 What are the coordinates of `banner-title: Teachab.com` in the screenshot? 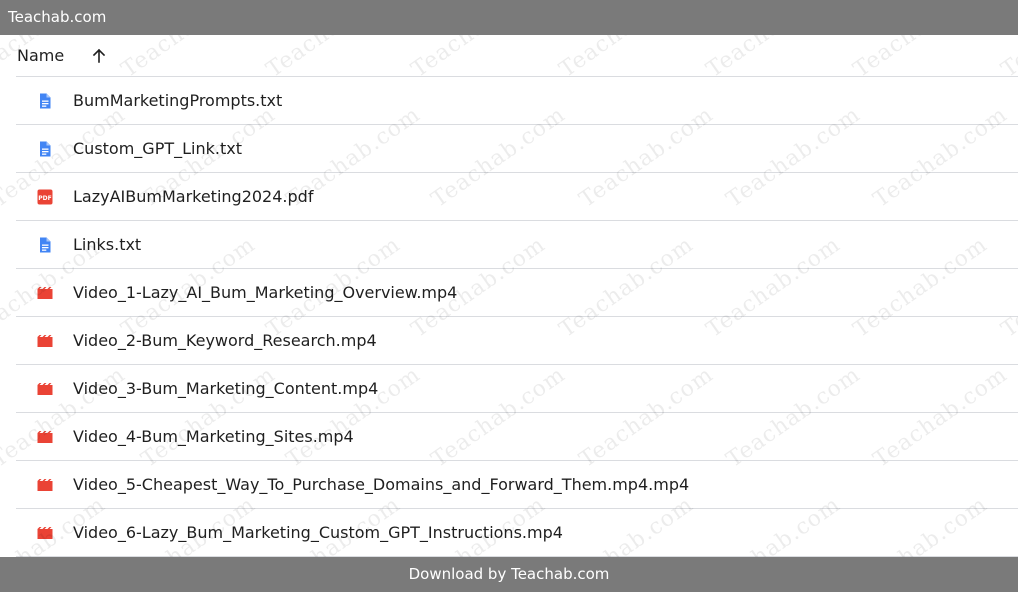 It's located at (57, 17).